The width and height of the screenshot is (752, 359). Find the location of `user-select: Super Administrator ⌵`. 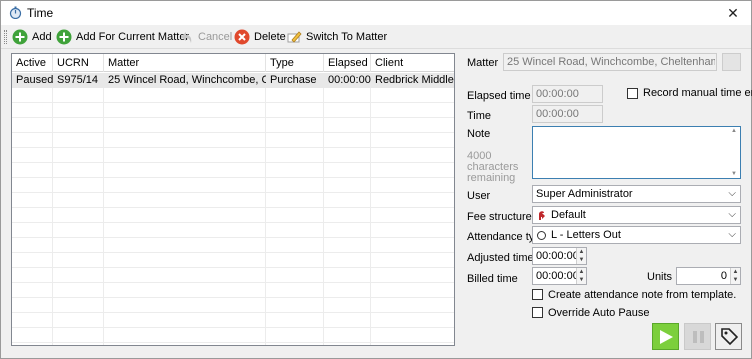

user-select: Super Administrator ⌵ is located at coordinates (636, 194).